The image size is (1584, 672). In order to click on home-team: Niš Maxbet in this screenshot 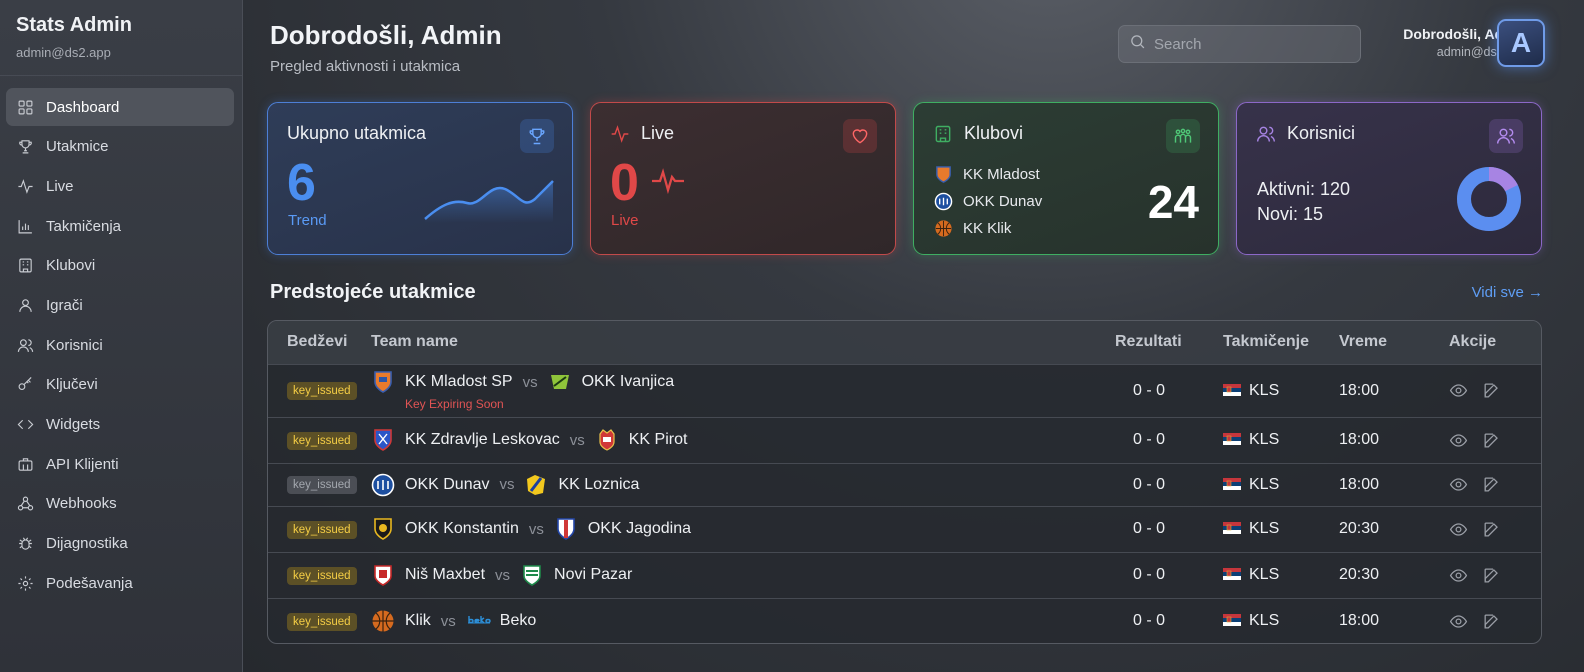, I will do `click(445, 575)`.